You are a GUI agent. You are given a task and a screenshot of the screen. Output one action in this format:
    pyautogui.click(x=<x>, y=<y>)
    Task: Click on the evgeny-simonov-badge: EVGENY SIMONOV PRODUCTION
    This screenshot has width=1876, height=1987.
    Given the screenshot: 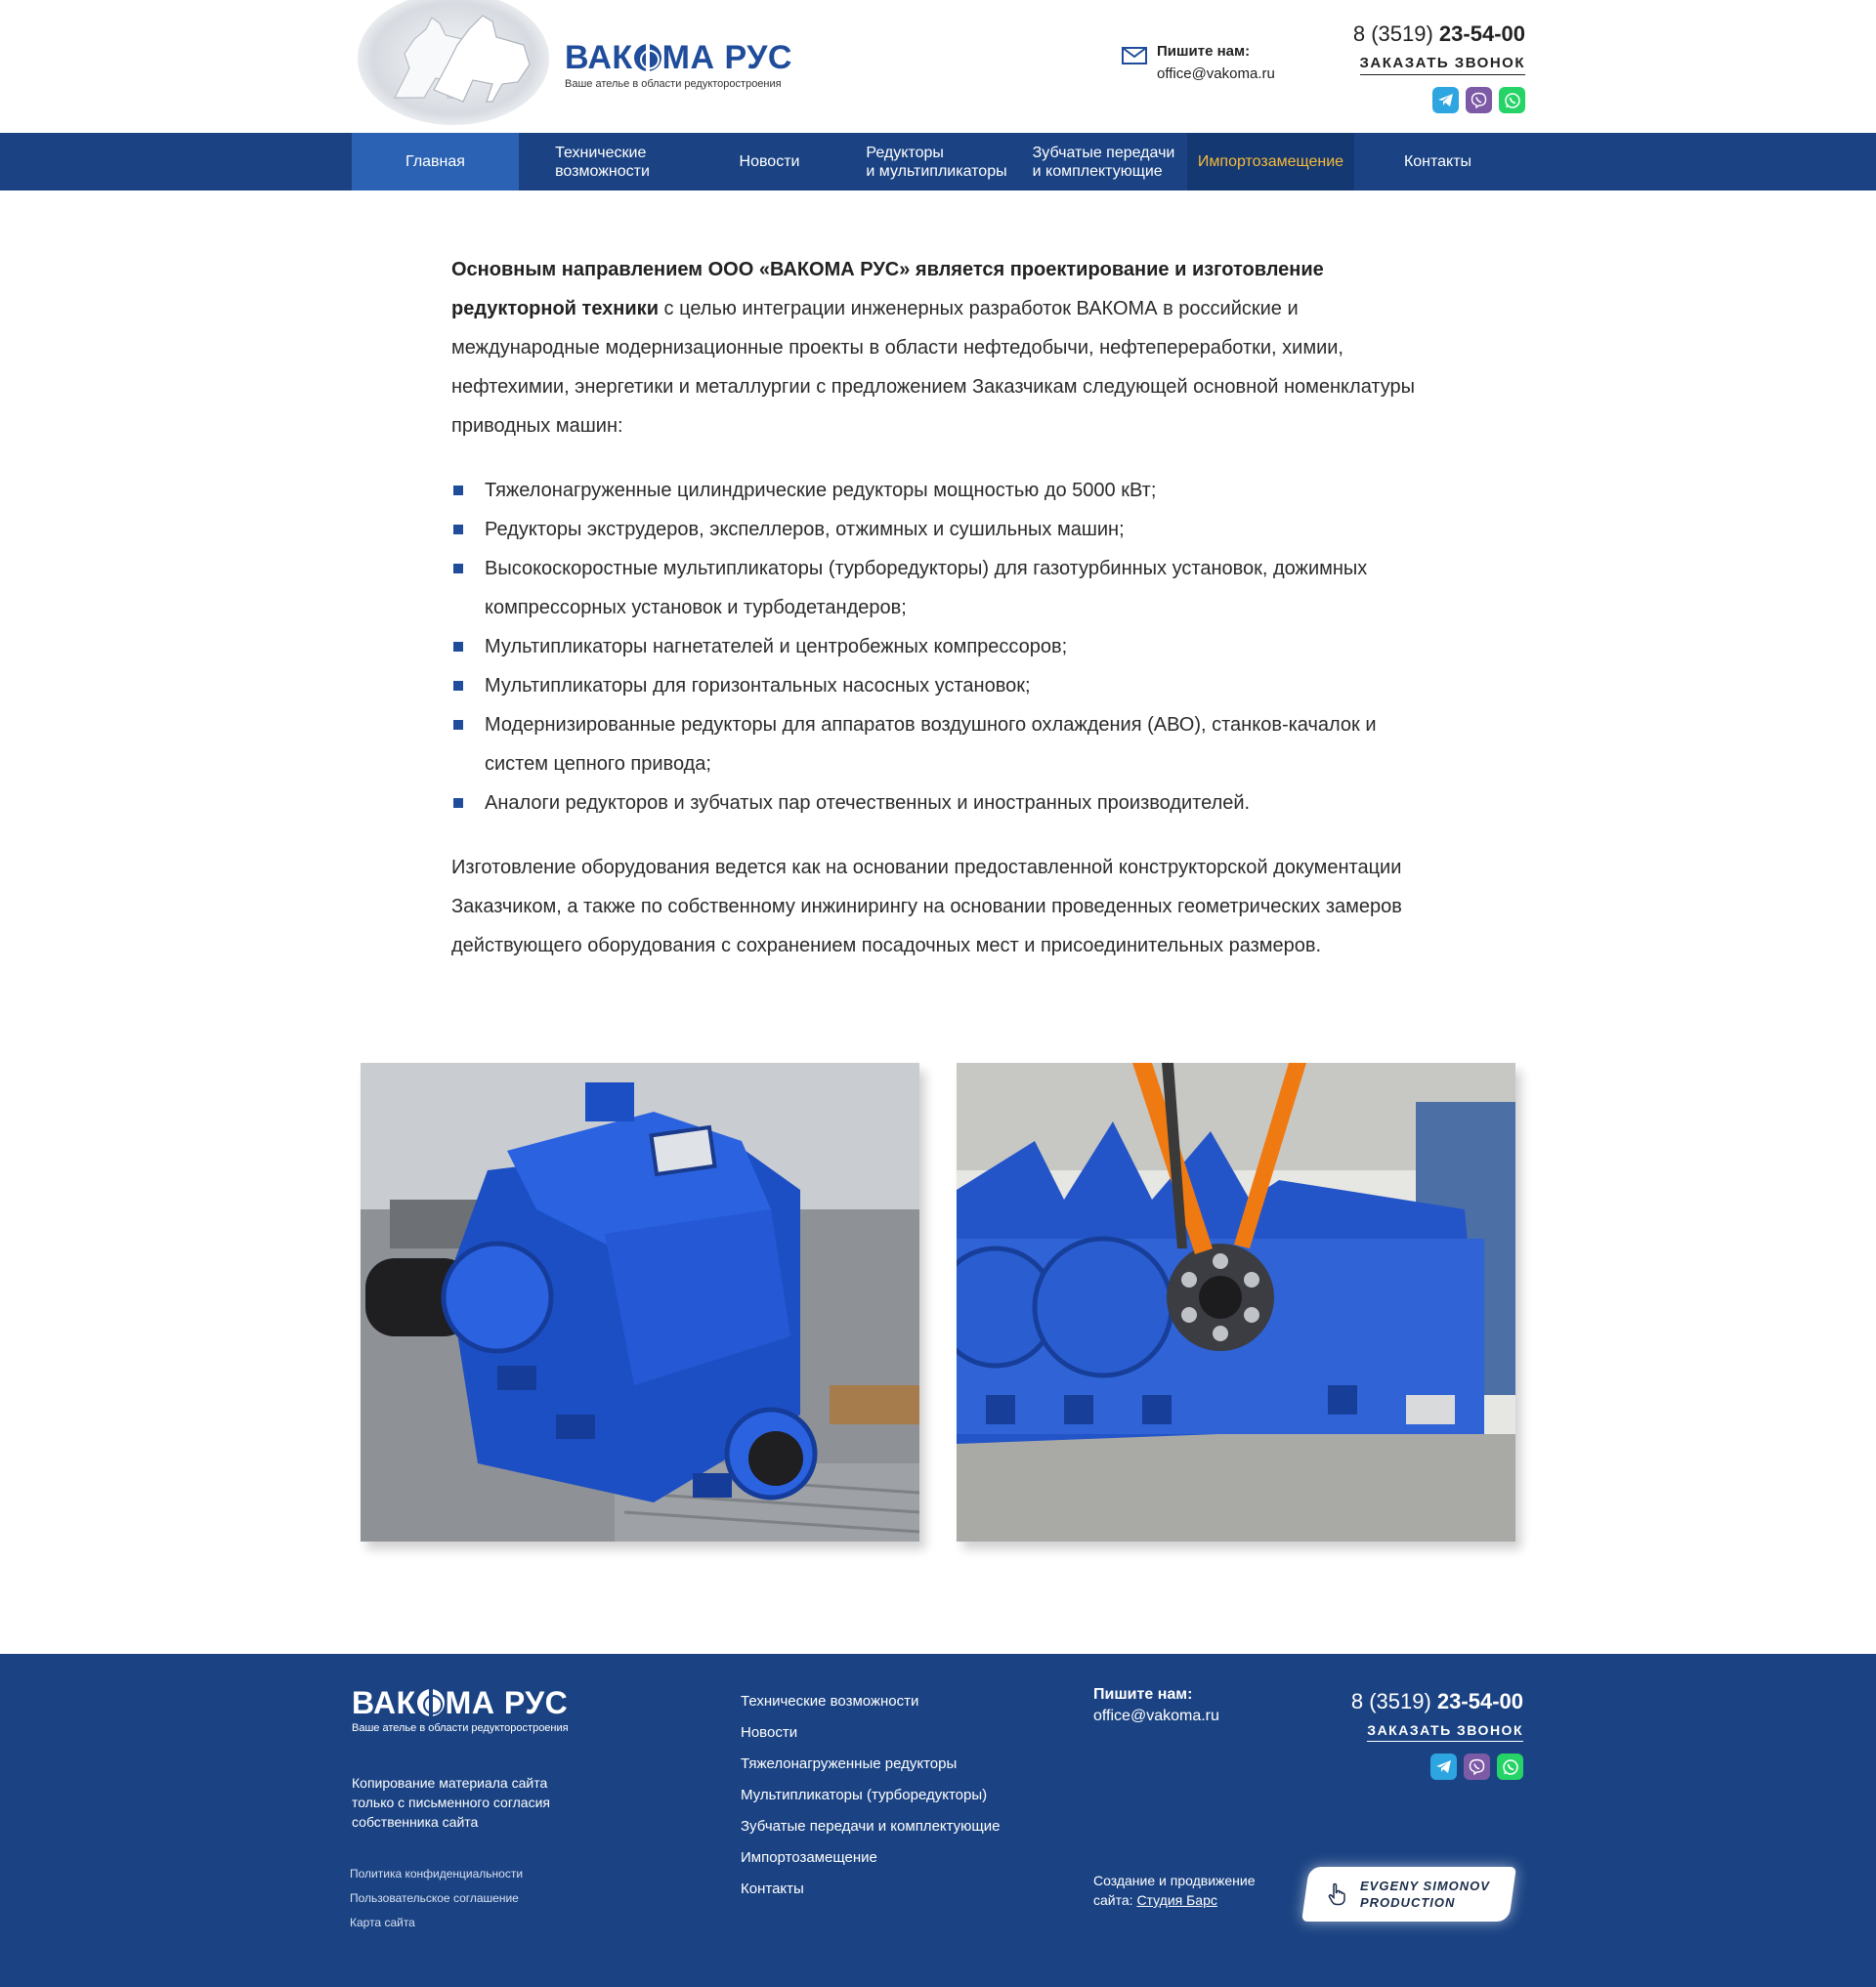 What is the action you would take?
    pyautogui.click(x=1408, y=1895)
    